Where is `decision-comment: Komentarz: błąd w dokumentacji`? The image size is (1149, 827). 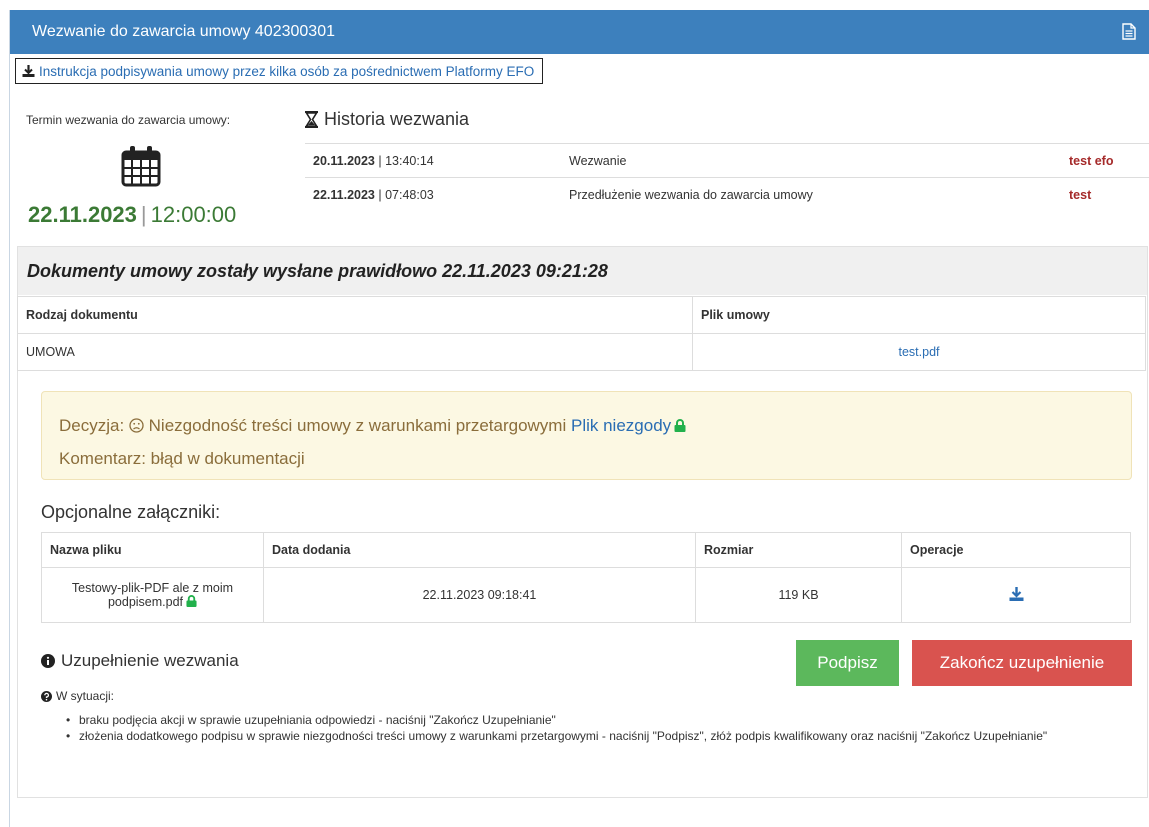 decision-comment: Komentarz: błąd w dokumentacji is located at coordinates (182, 458).